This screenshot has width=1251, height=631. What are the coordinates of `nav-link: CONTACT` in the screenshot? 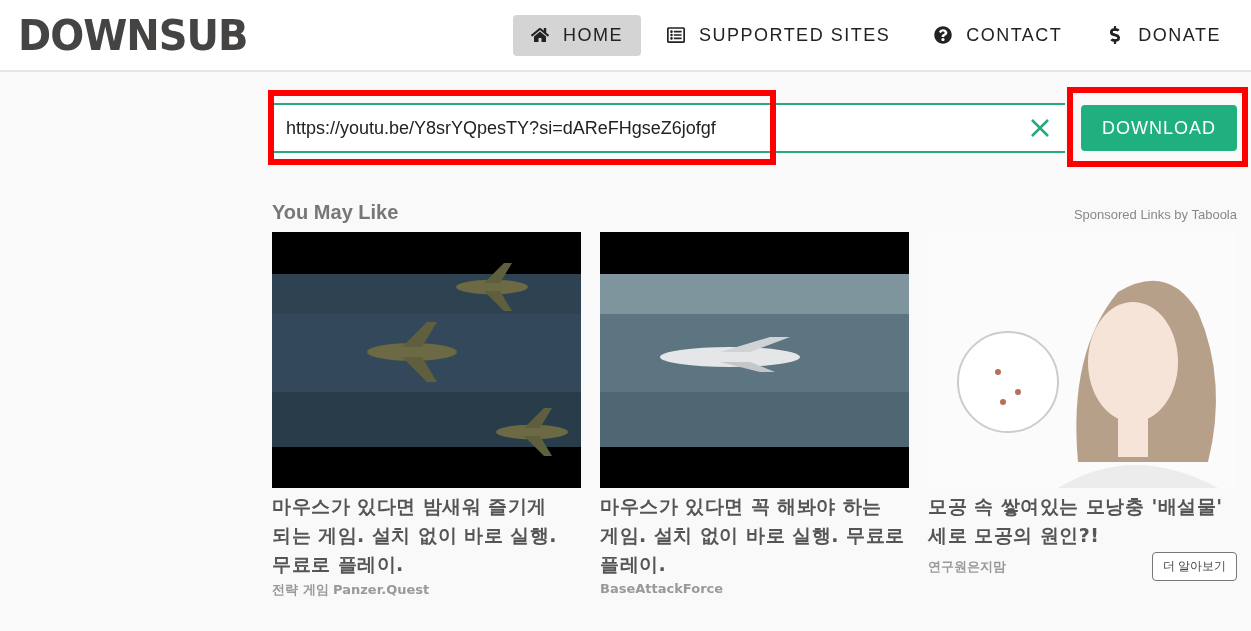 It's located at (998, 35).